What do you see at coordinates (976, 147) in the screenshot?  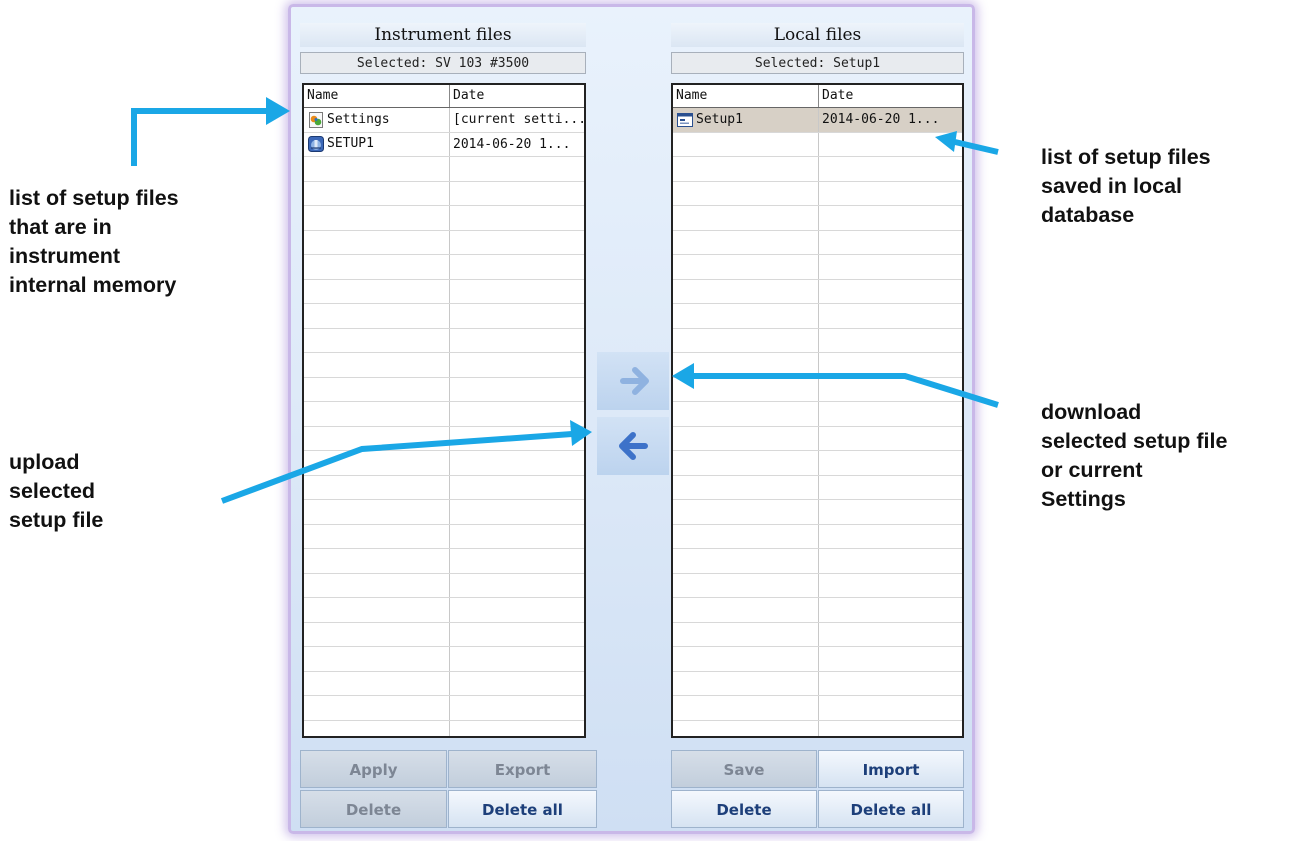 I see `local-list-pointer` at bounding box center [976, 147].